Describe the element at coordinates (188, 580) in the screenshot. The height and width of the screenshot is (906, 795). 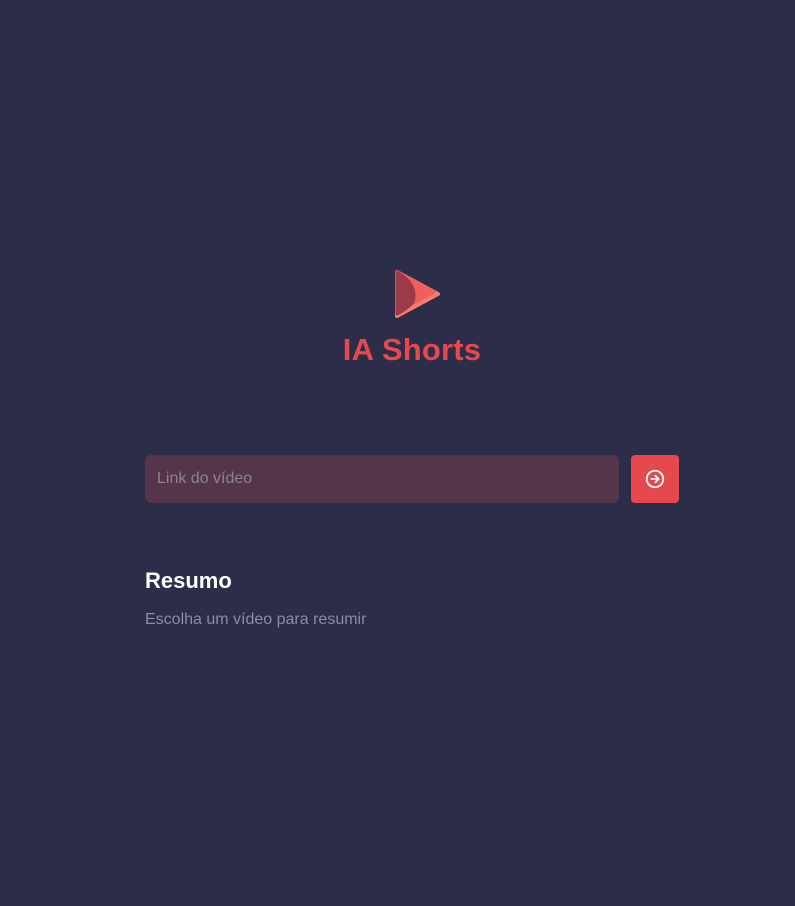
I see `summary-title: Resumo` at that location.